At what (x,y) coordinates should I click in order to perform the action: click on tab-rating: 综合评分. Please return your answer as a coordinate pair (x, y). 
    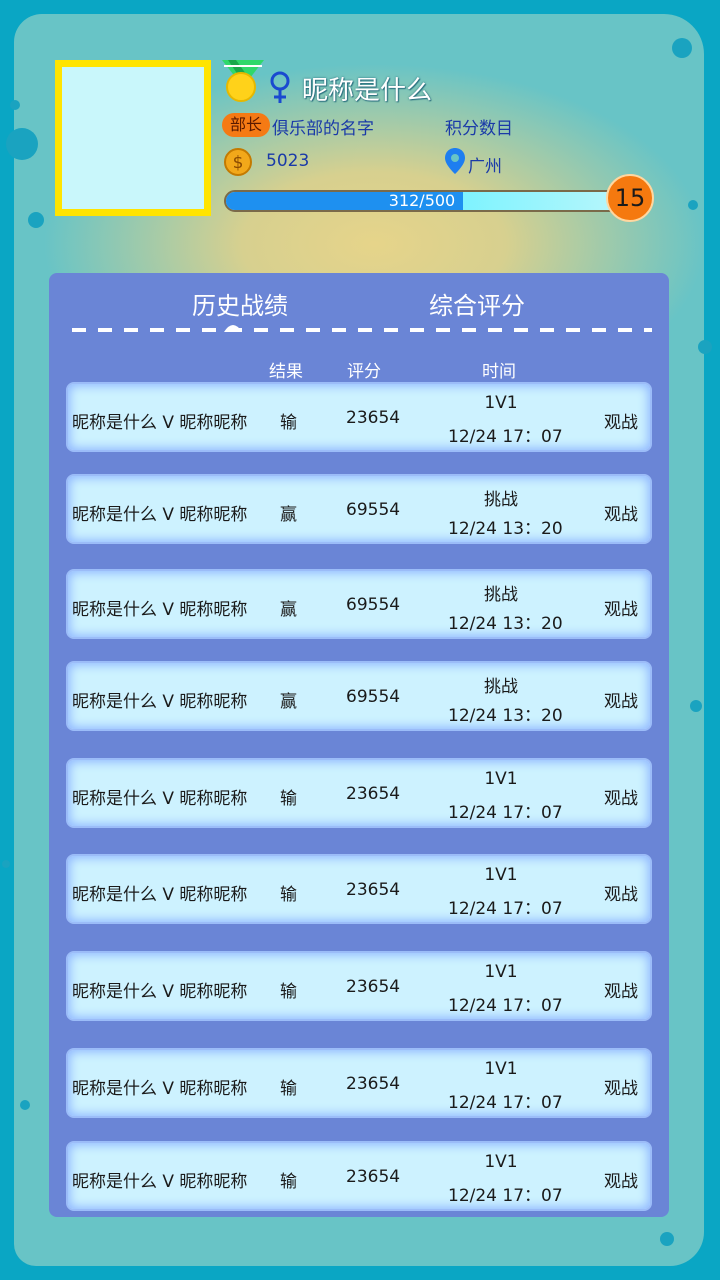
    Looking at the image, I should click on (477, 303).